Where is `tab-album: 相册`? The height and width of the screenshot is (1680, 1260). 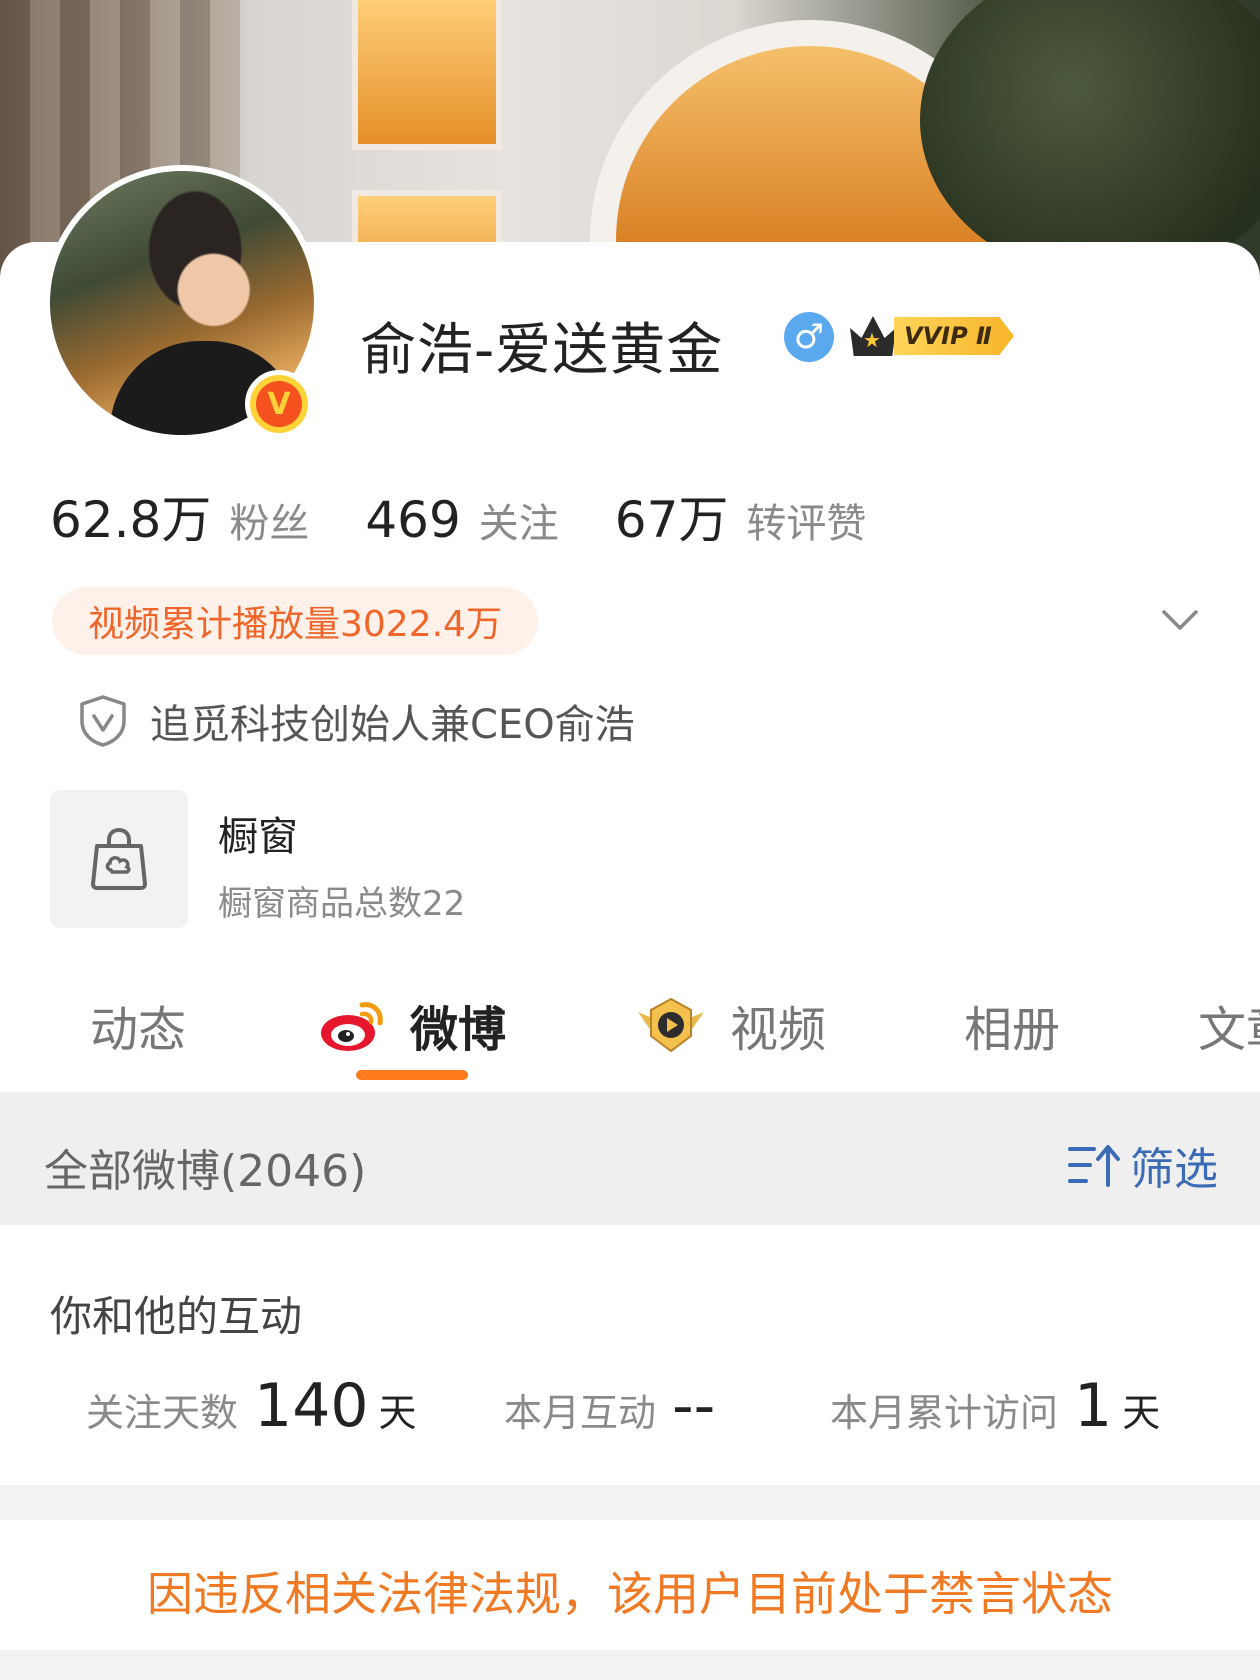 tab-album: 相册 is located at coordinates (1012, 1025).